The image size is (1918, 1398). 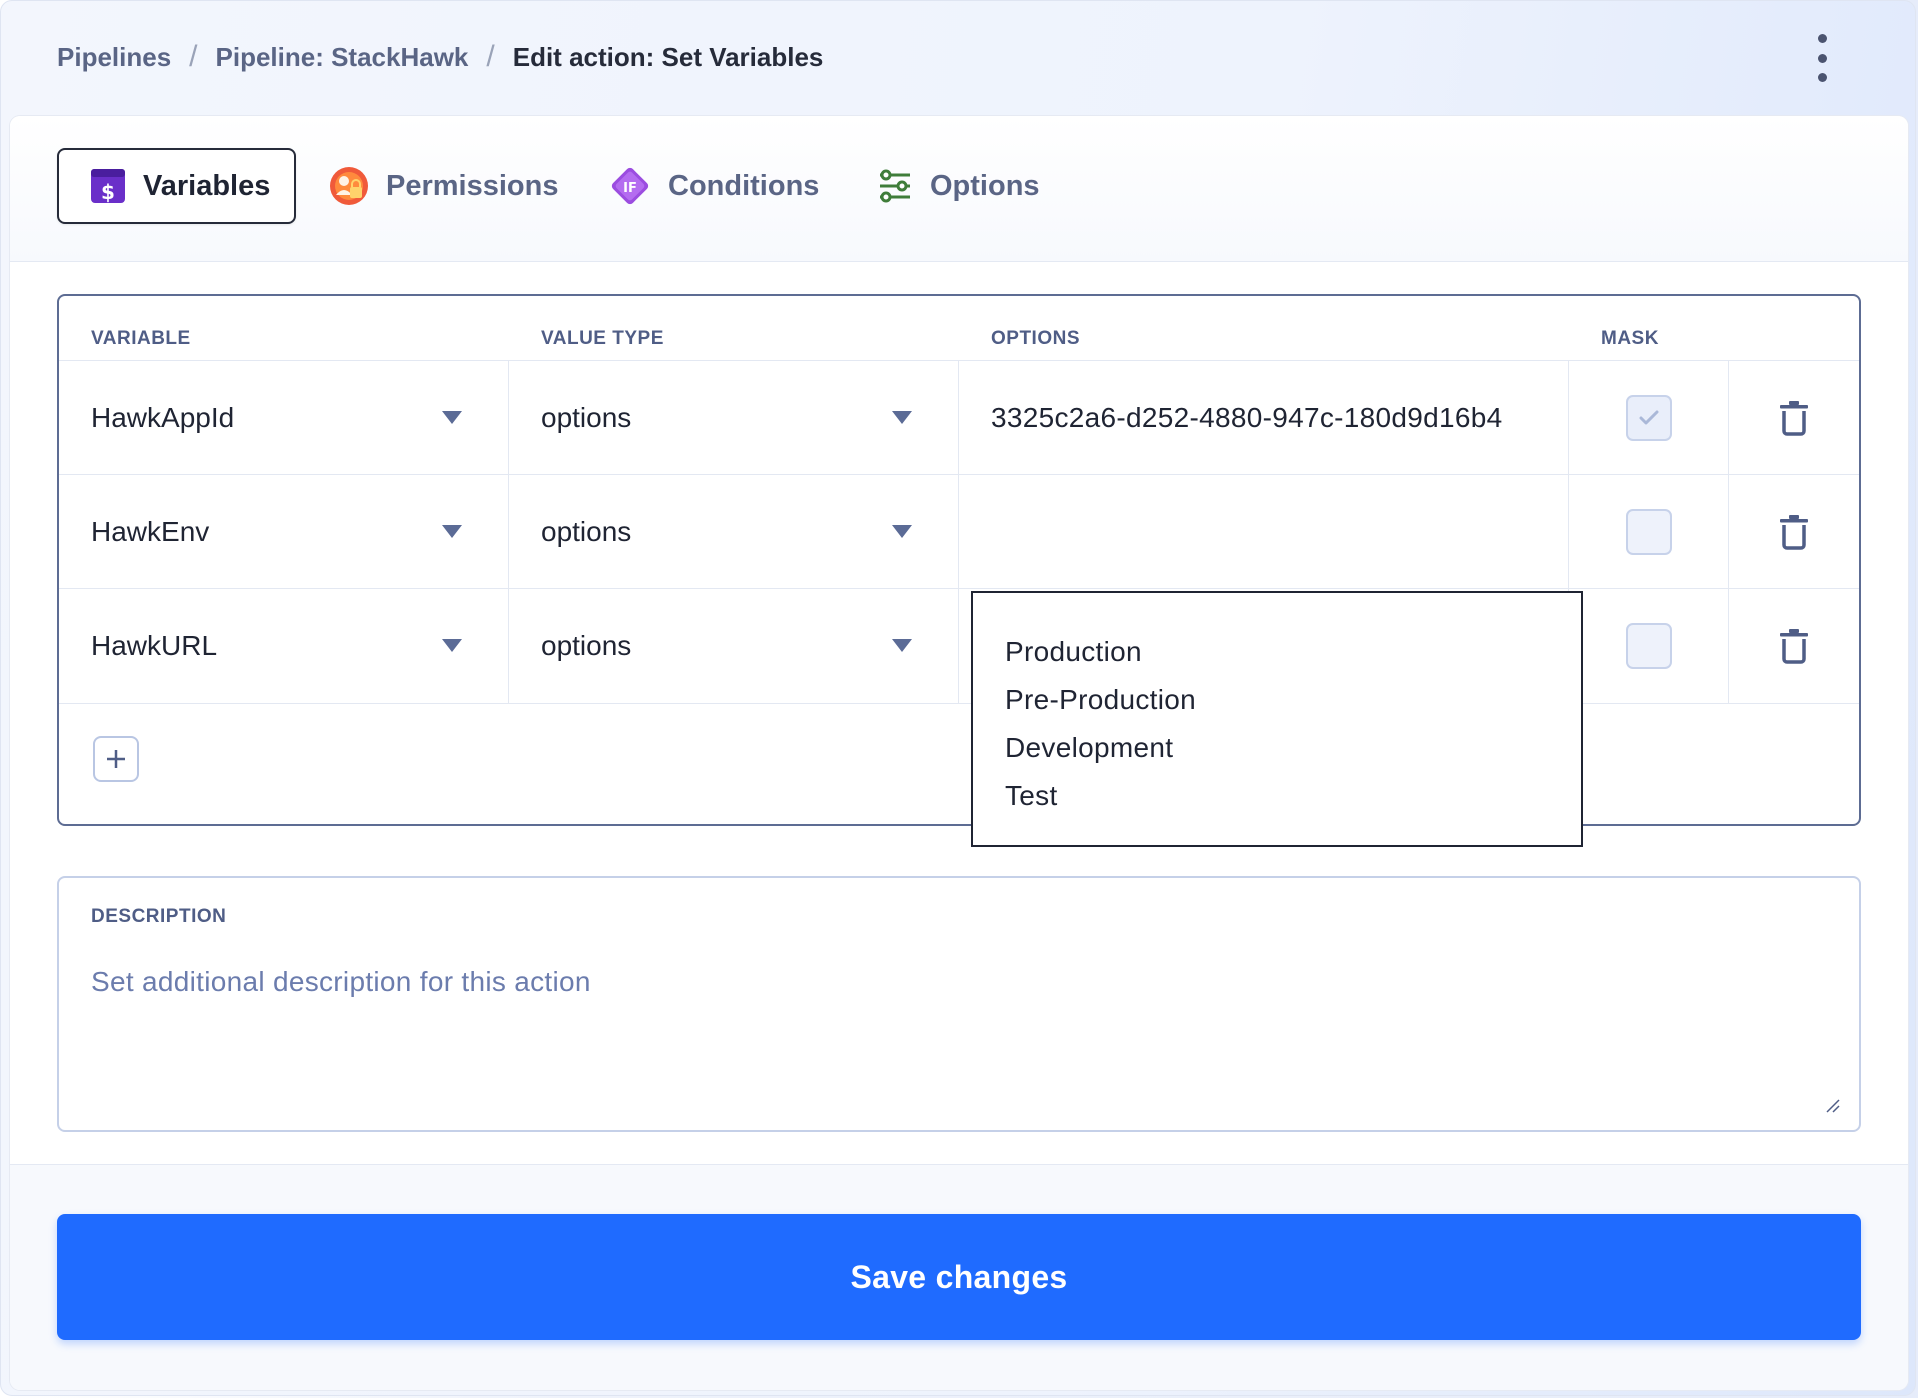 What do you see at coordinates (141, 338) in the screenshot?
I see `col-header-variable: VARIABLE` at bounding box center [141, 338].